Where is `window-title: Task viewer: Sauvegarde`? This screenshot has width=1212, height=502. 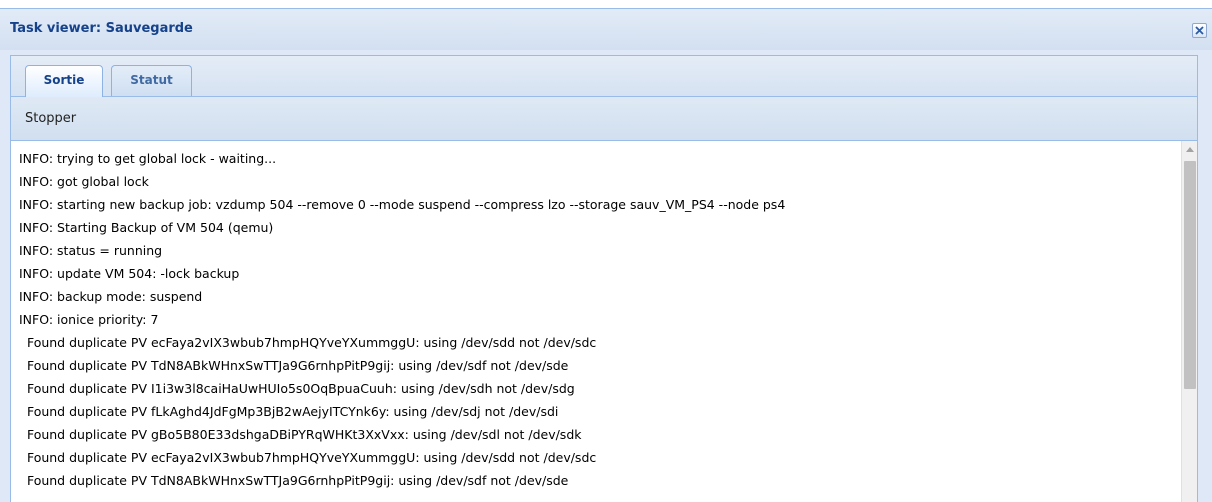
window-title: Task viewer: Sauvegarde is located at coordinates (101, 28).